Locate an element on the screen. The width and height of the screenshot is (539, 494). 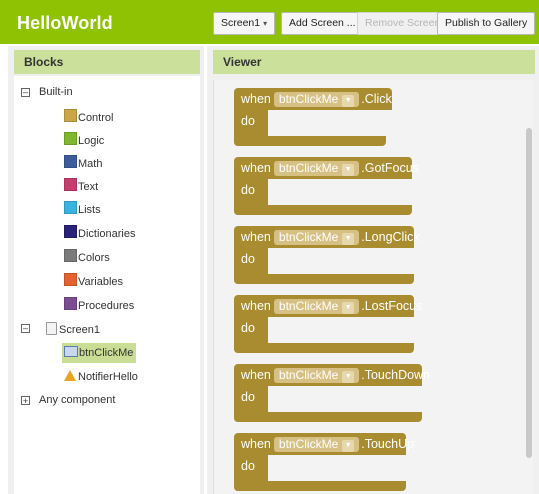
tree-item-label: Logic is located at coordinates (91, 141).